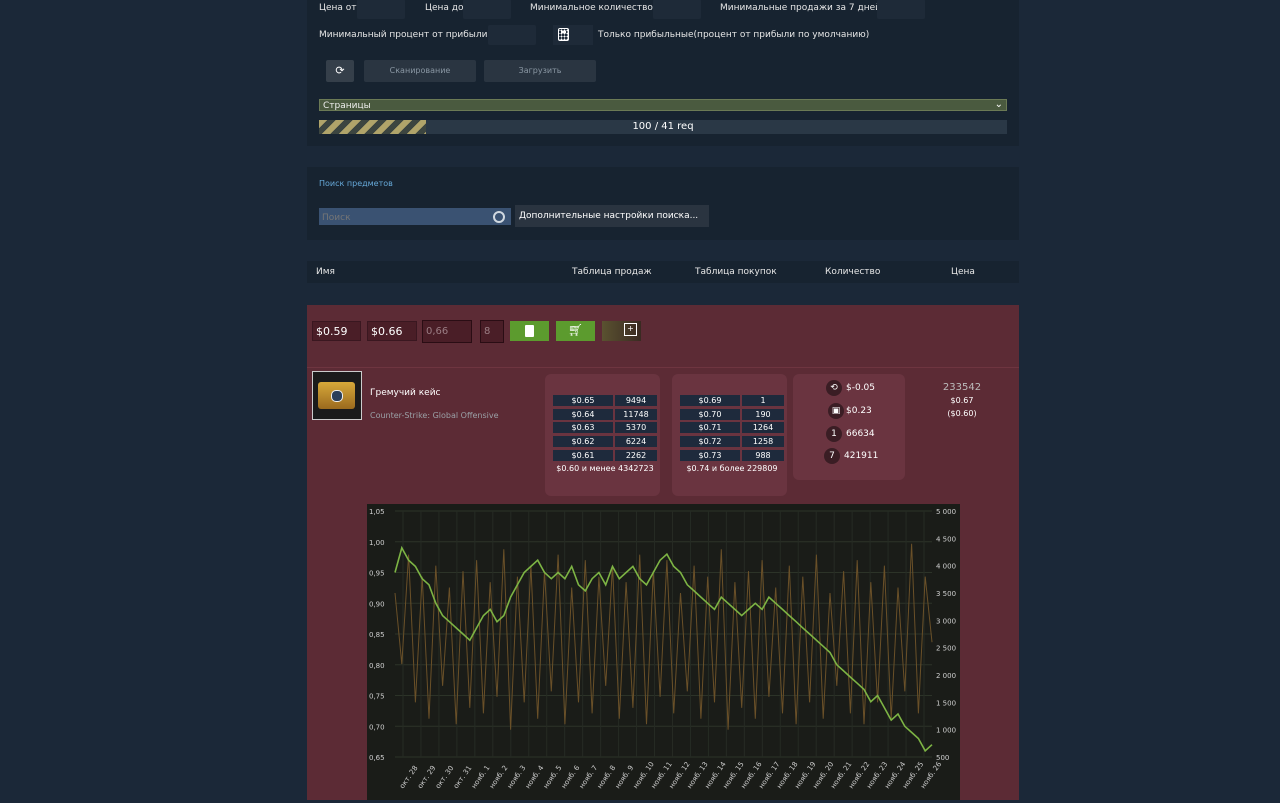 The image size is (1280, 803). I want to click on order-row: $0.62 6224, so click(605, 442).